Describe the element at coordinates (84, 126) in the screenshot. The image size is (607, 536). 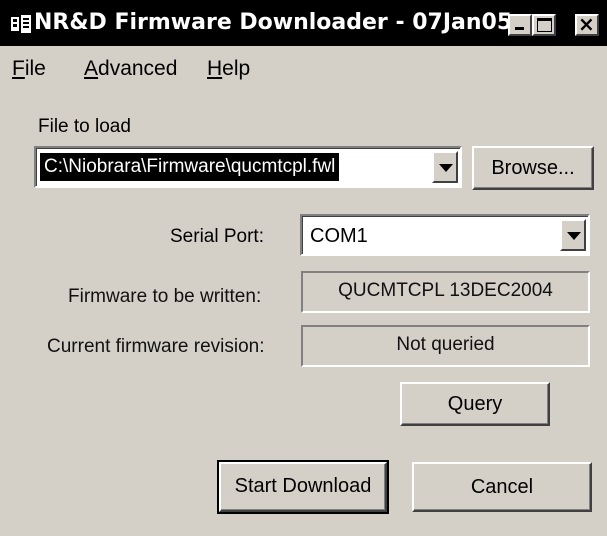
I see `file-to-load-label: File to load` at that location.